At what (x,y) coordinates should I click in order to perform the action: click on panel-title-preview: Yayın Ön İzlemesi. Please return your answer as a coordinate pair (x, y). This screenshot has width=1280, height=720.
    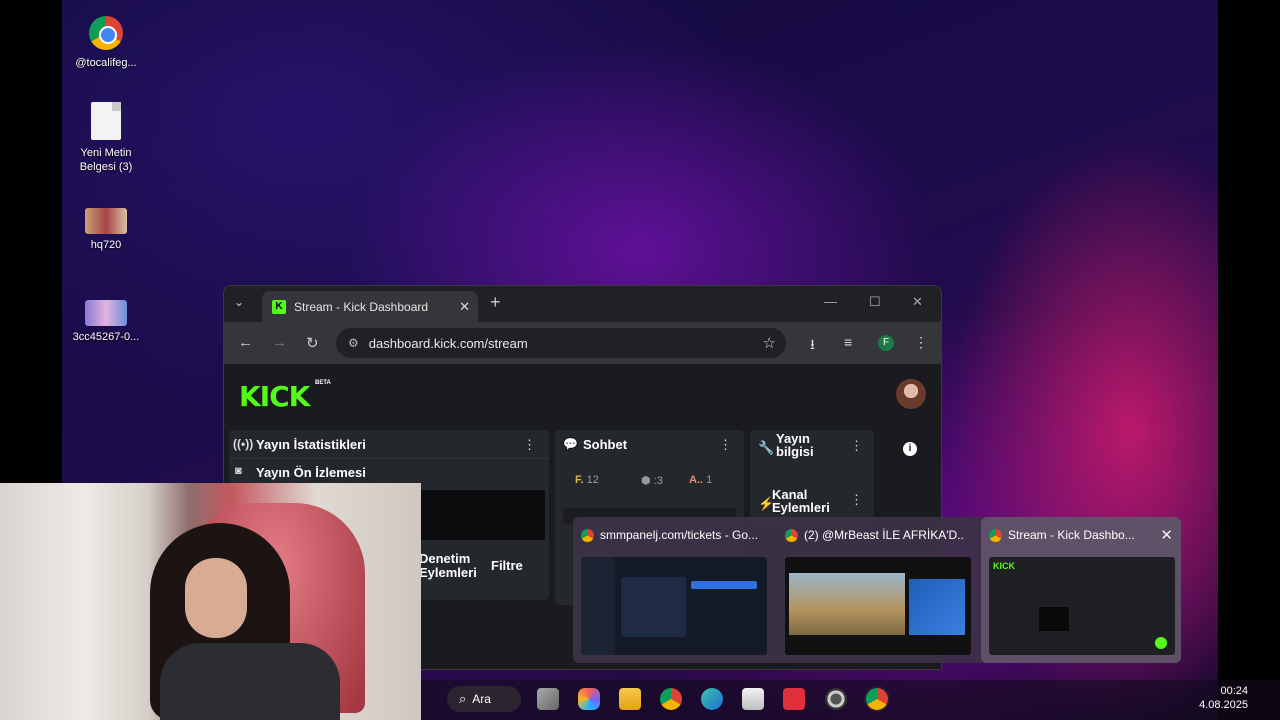
    Looking at the image, I should click on (311, 472).